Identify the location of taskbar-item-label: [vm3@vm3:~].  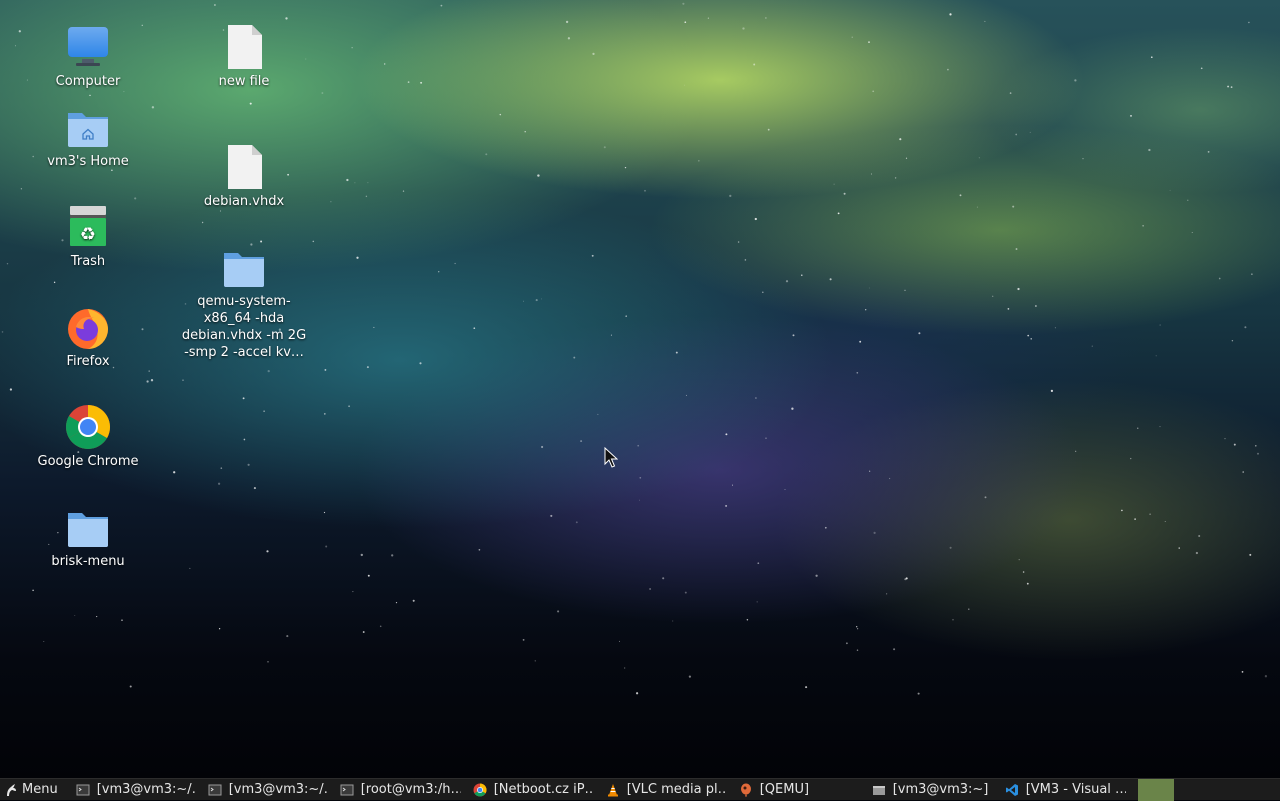
(940, 789).